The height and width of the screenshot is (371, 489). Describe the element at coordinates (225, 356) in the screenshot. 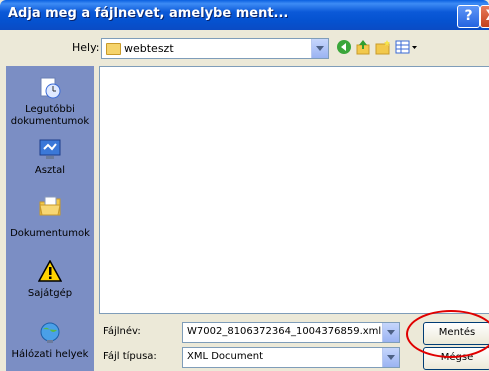

I see `filetype-value: XML Document` at that location.